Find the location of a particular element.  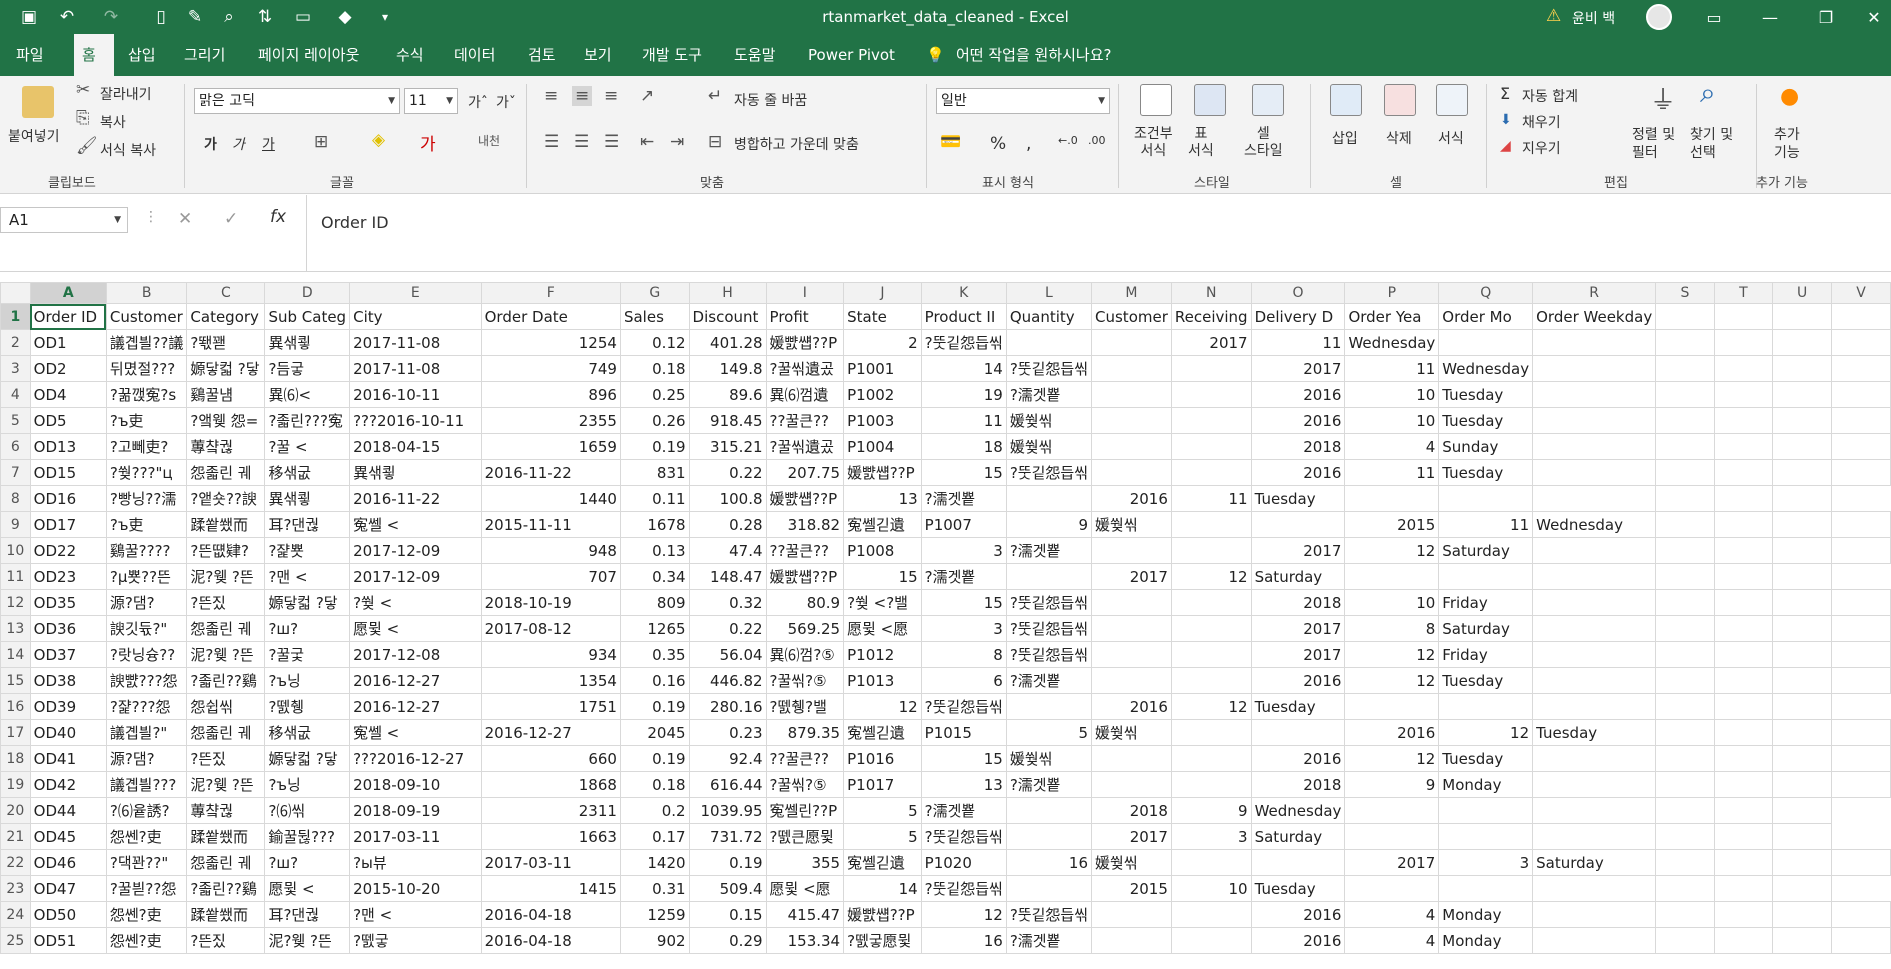

underline-button: 가 is located at coordinates (268, 144).